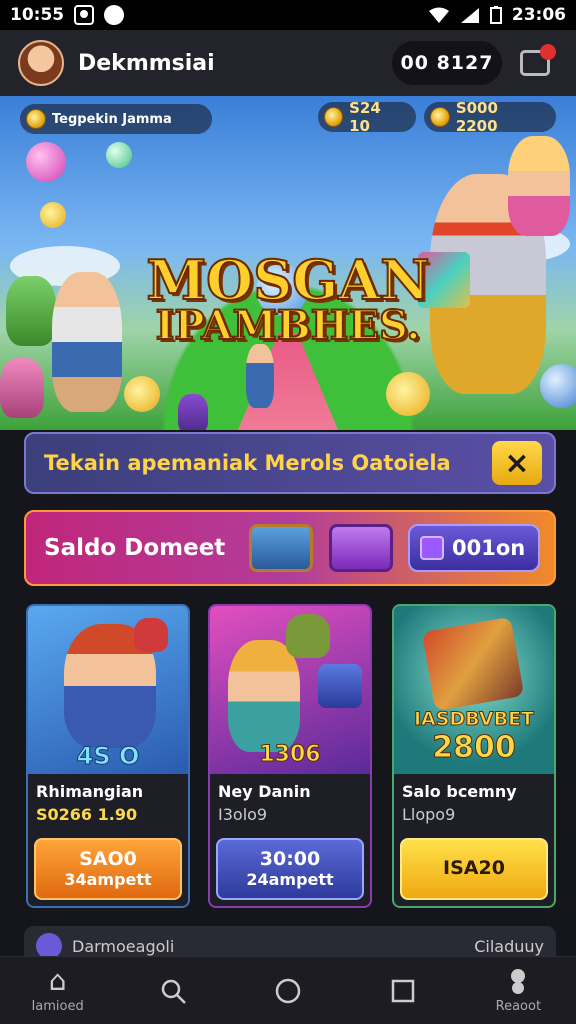  What do you see at coordinates (474, 748) in the screenshot?
I see `card-jackpot: 2800` at bounding box center [474, 748].